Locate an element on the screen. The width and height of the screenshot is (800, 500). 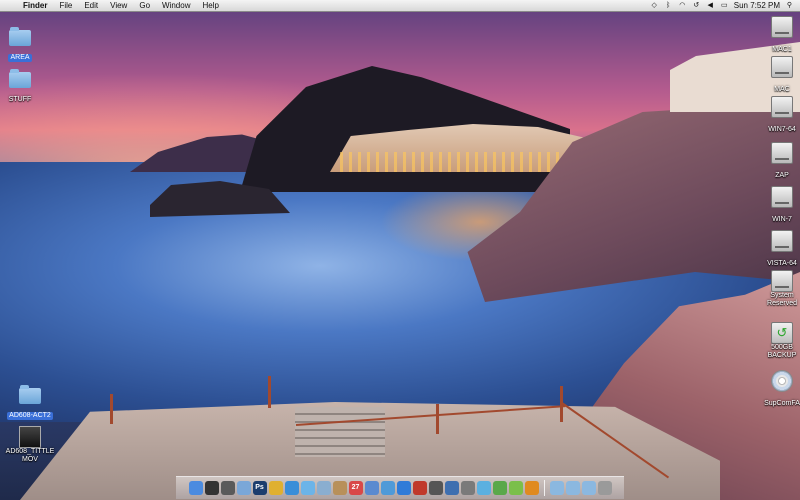
menu-extras: ◇ ᛒ ◠ ↺ ◀ ▭ Sun 7:52 PM ⚲ is located at coordinates (725, 5).